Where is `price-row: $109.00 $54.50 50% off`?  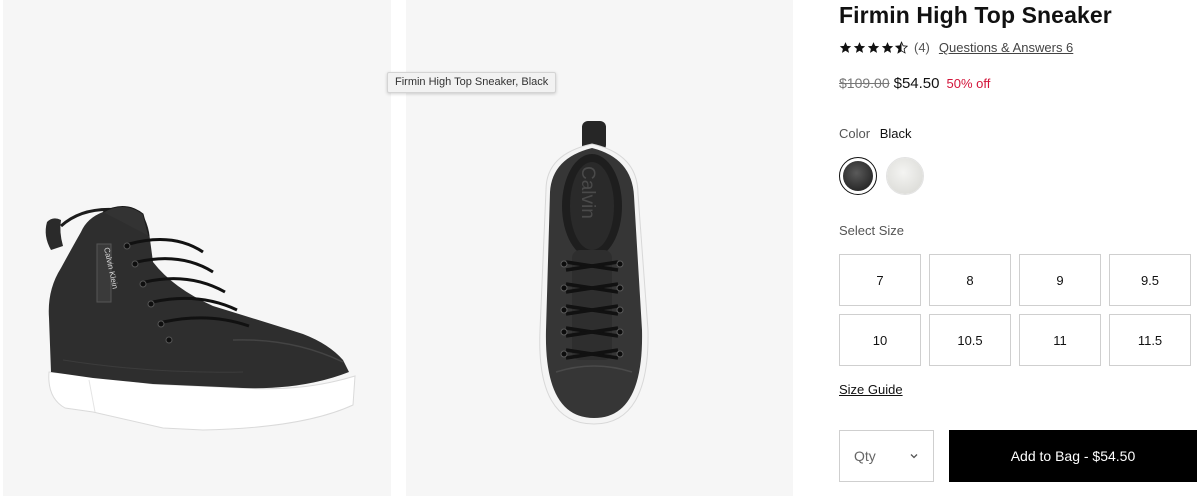
price-row: $109.00 $54.50 50% off is located at coordinates (914, 83).